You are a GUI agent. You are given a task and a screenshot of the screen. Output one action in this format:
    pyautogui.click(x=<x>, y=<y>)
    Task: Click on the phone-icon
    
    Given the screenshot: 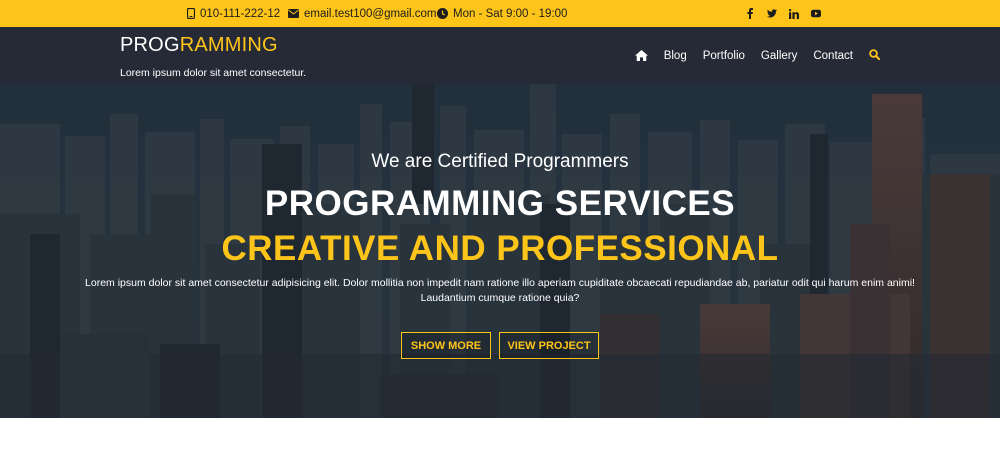 What is the action you would take?
    pyautogui.click(x=191, y=13)
    